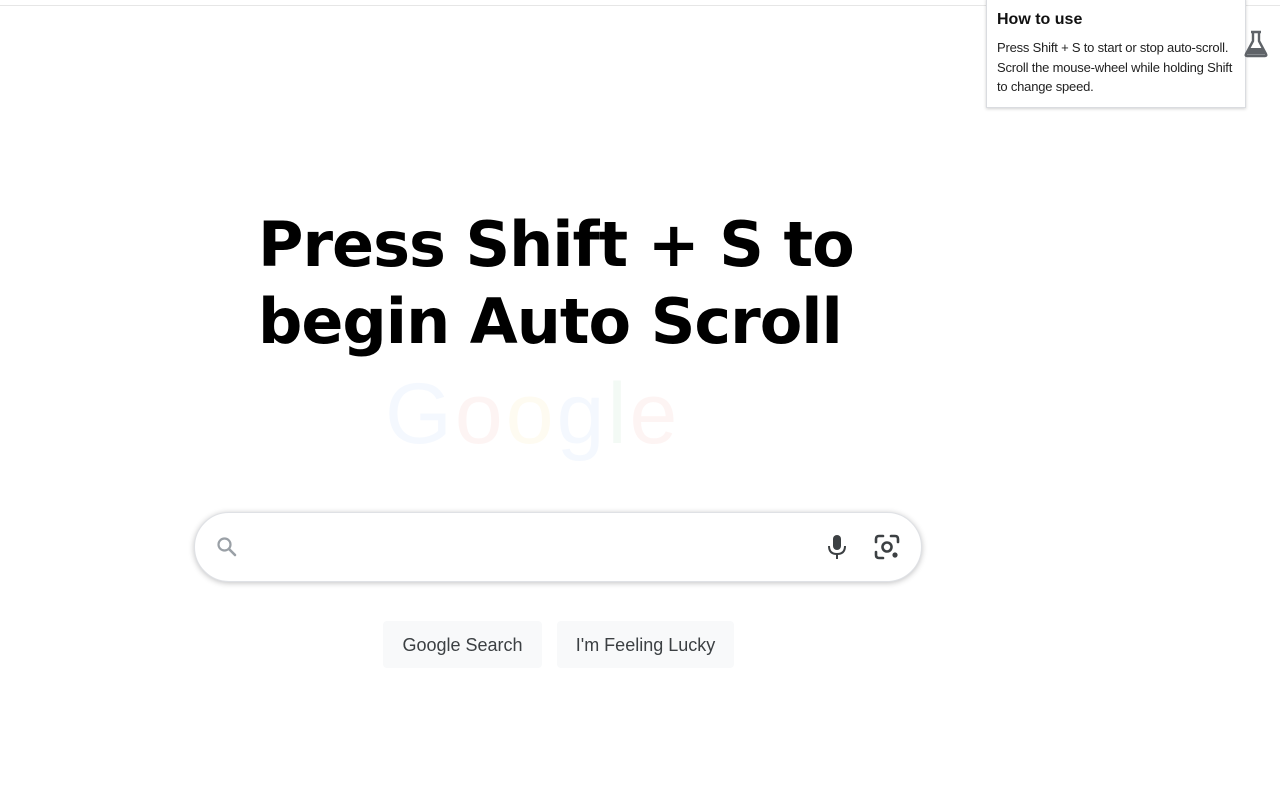  What do you see at coordinates (535, 548) in the screenshot?
I see `search-input` at bounding box center [535, 548].